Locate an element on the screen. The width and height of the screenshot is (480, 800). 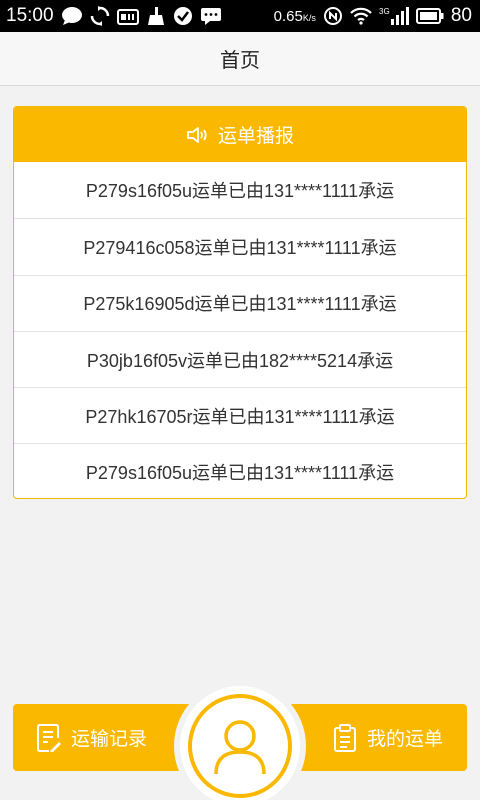
profile-button is located at coordinates (240, 746).